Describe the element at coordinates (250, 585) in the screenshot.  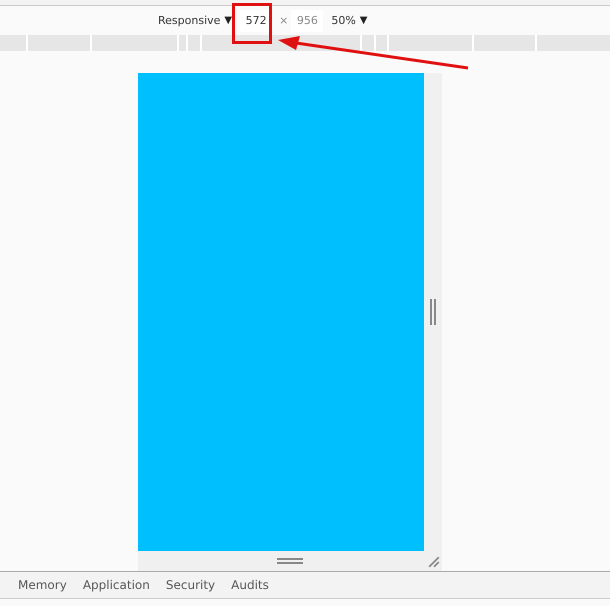
I see `drawer-tab: Audits` at that location.